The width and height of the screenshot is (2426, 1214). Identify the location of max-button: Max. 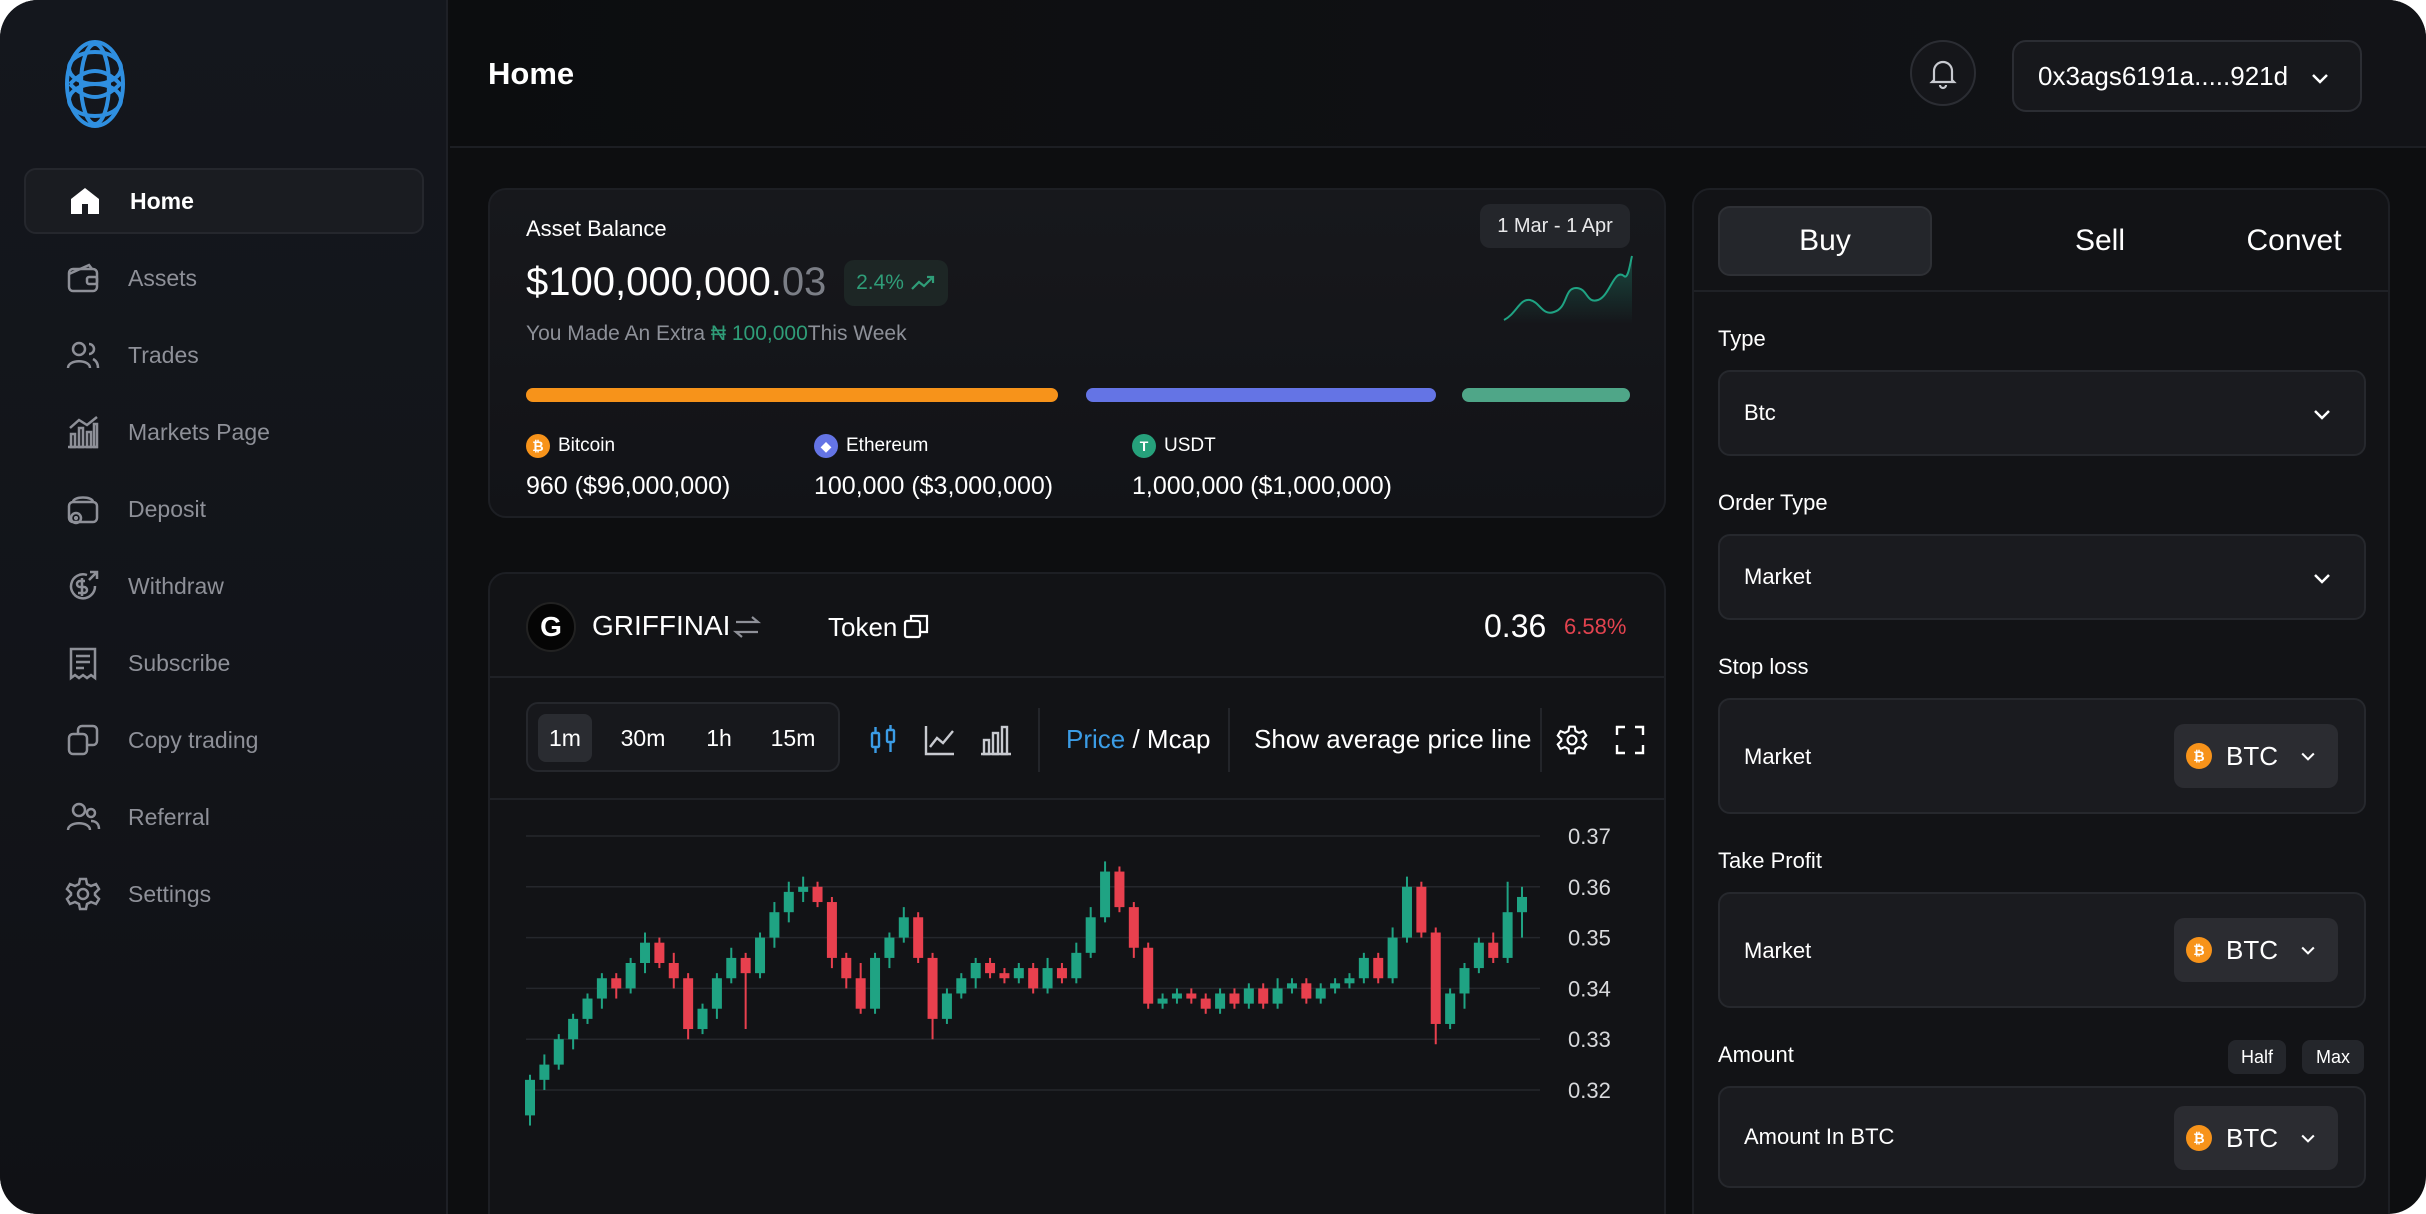
(2333, 1057).